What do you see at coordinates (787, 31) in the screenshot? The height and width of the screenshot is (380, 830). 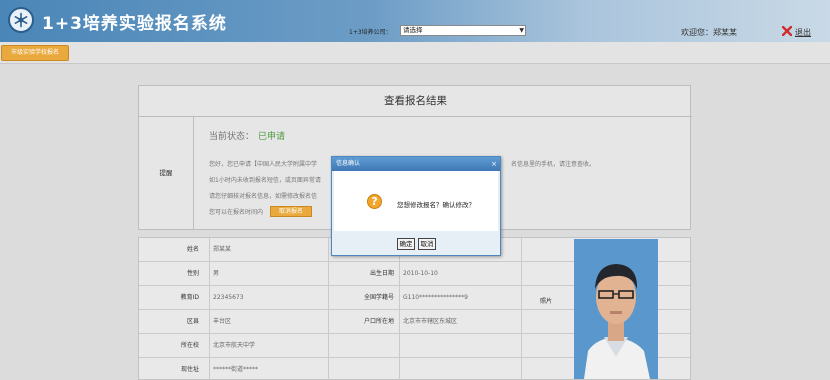 I see `logout-icon` at bounding box center [787, 31].